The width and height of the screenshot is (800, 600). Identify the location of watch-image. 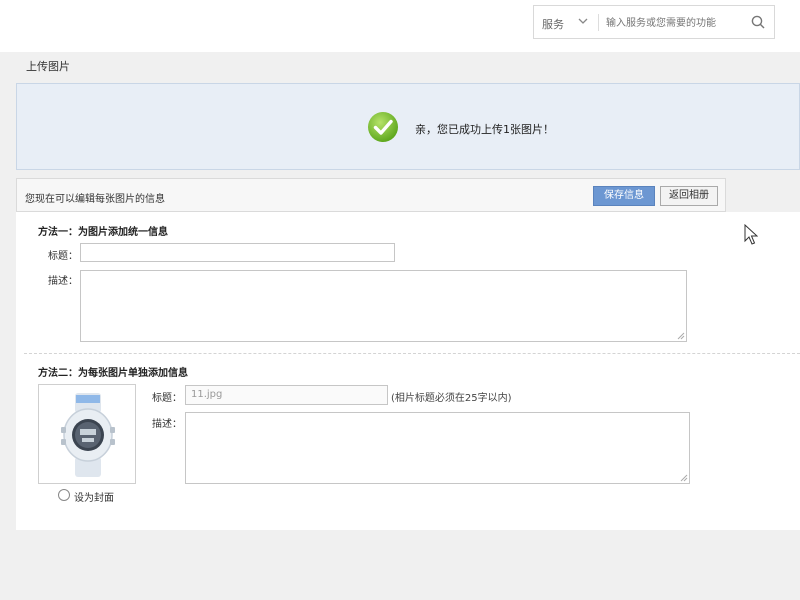
(88, 435).